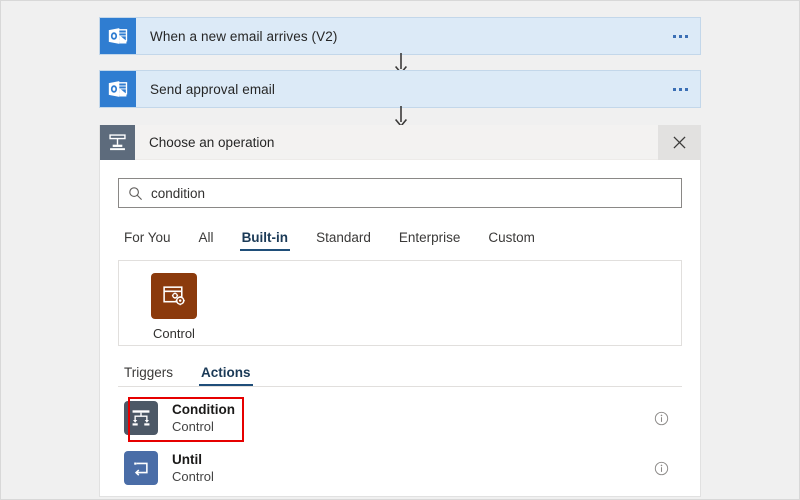 The width and height of the screenshot is (800, 500). What do you see at coordinates (187, 459) in the screenshot?
I see `operation-name: Until` at bounding box center [187, 459].